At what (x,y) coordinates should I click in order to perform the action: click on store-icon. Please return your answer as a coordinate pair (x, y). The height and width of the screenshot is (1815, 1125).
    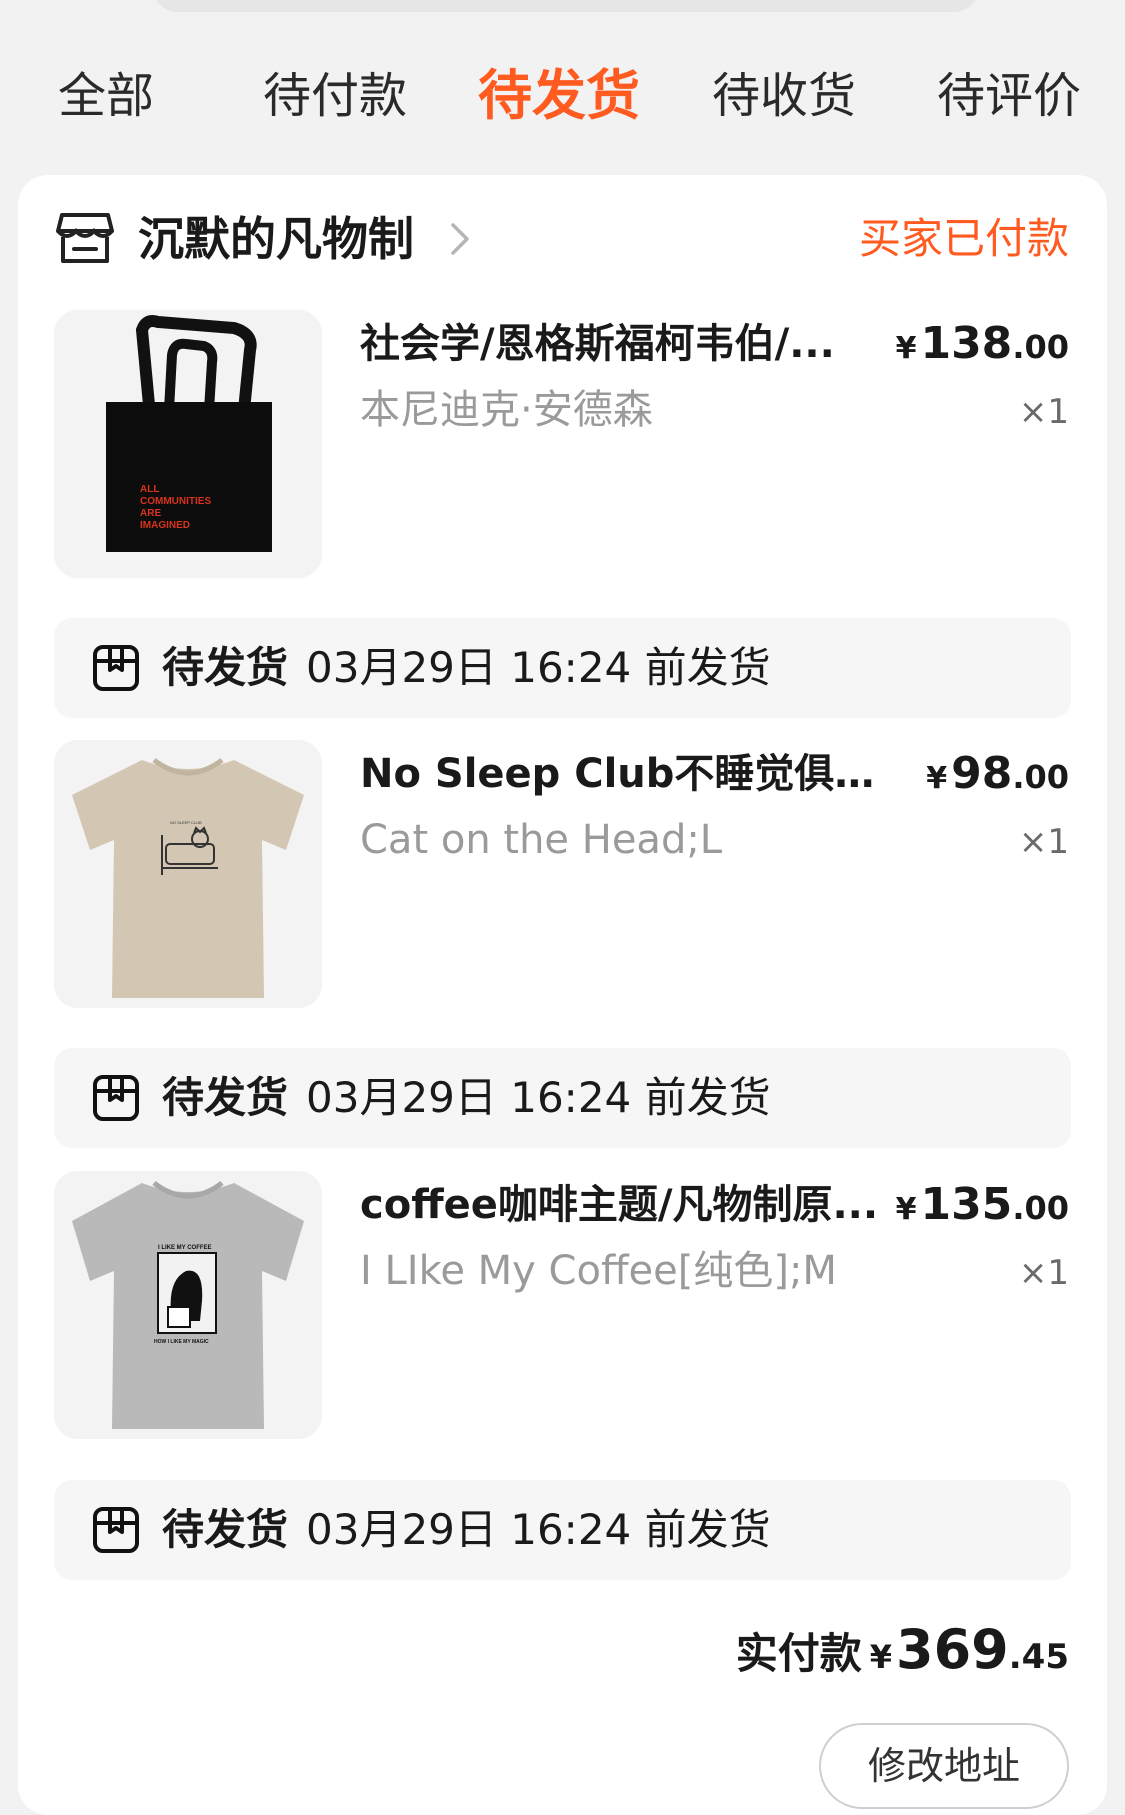
    Looking at the image, I should click on (85, 238).